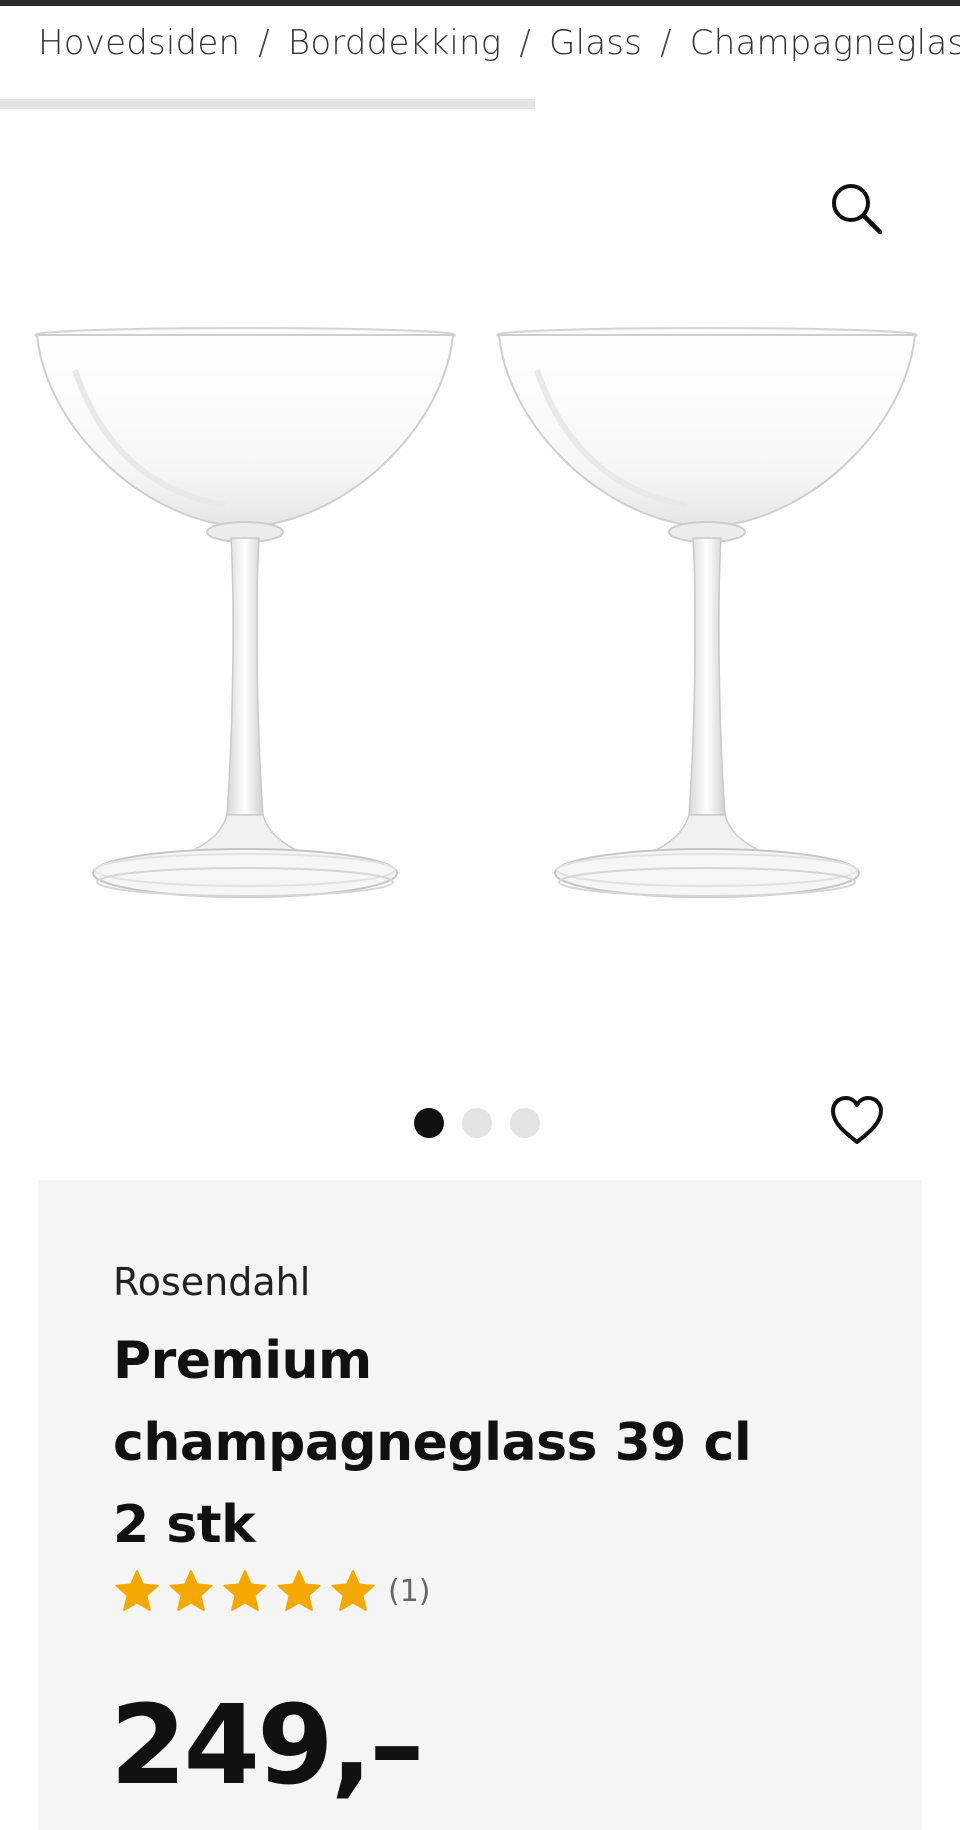  Describe the element at coordinates (857, 209) in the screenshot. I see `search-icon` at that location.